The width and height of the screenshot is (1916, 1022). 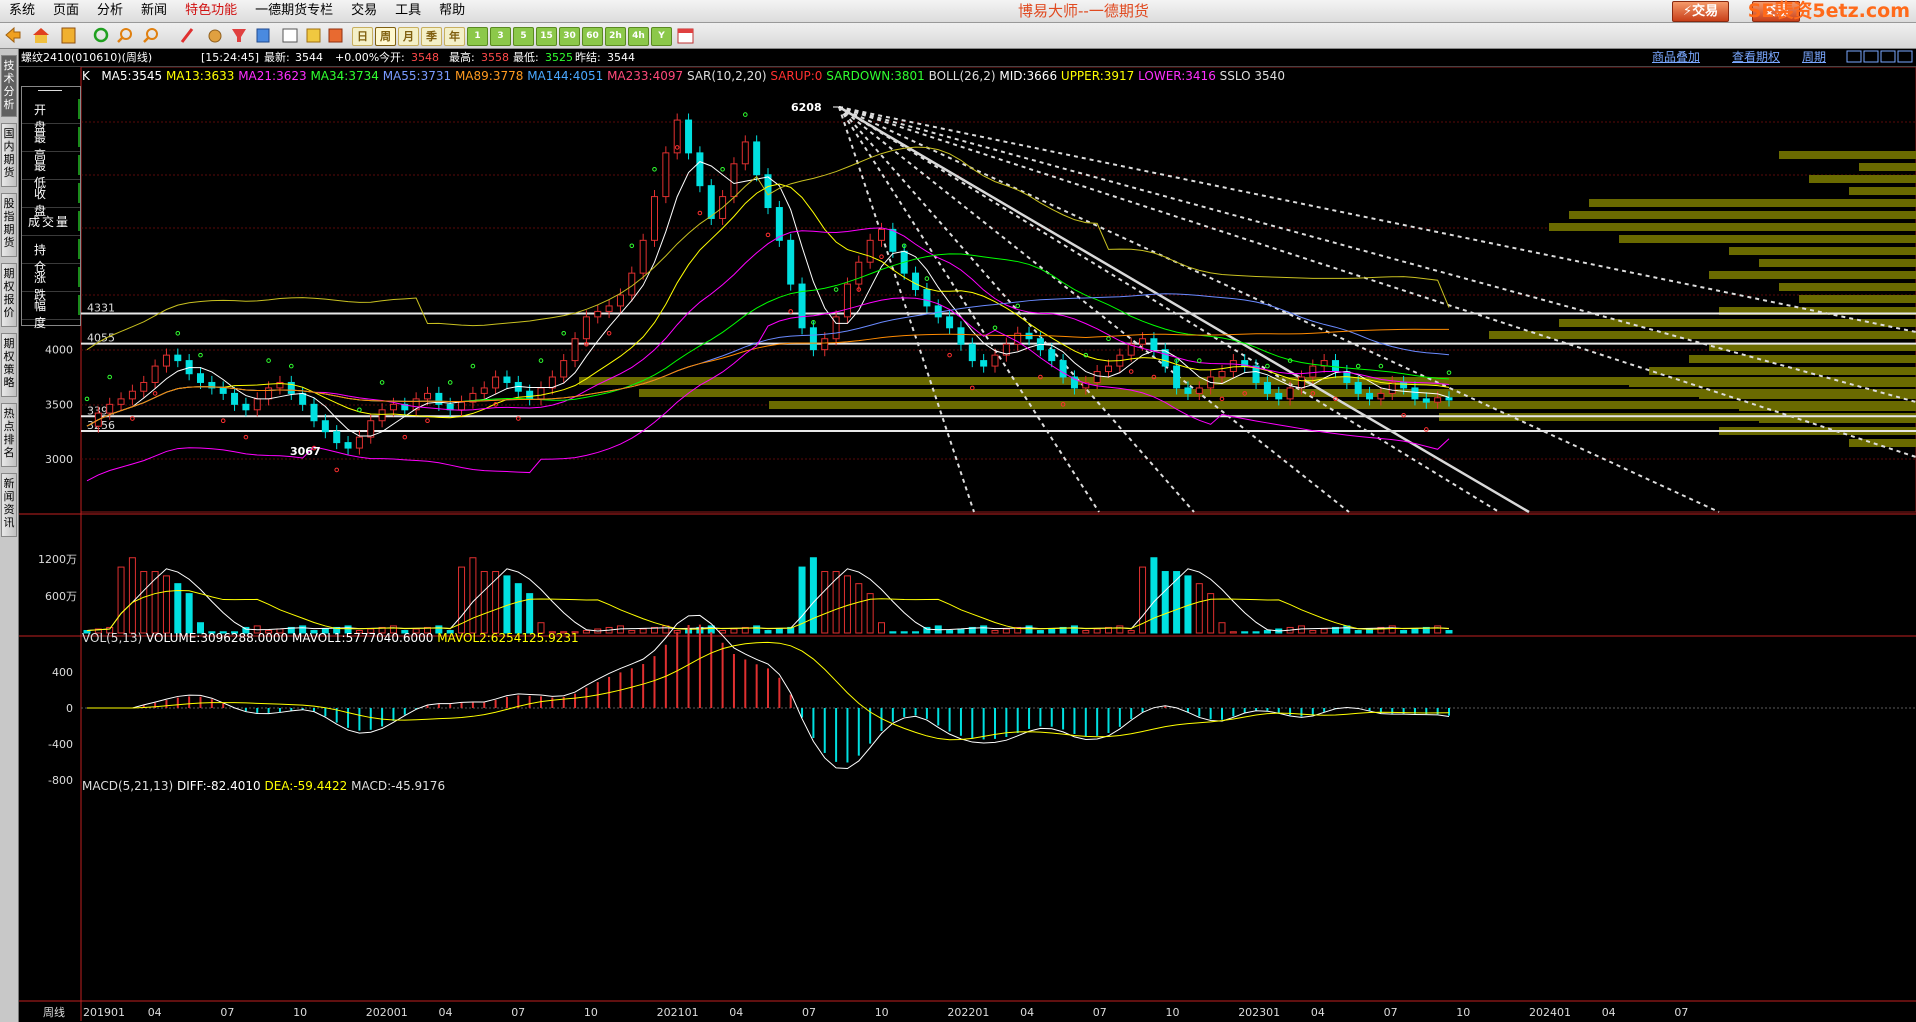 I want to click on legend-volume: VOLUME:3096288.0000, so click(x=217, y=638).